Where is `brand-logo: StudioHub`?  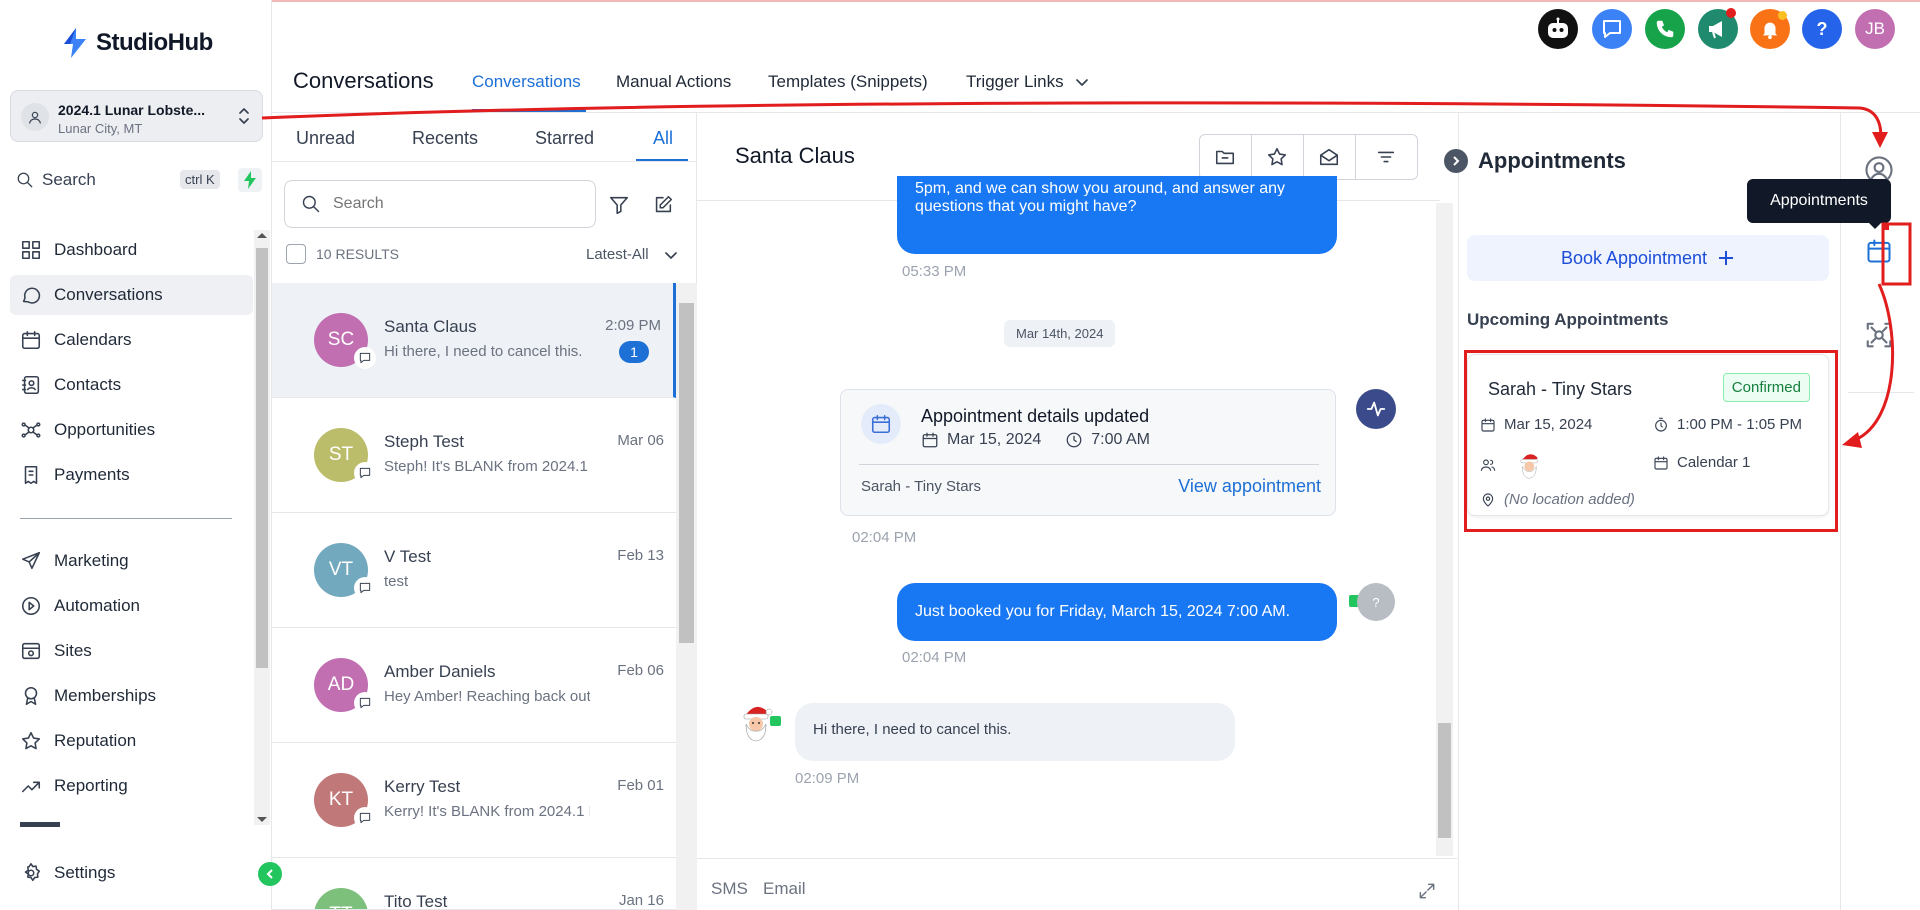
brand-logo: StudioHub is located at coordinates (137, 43).